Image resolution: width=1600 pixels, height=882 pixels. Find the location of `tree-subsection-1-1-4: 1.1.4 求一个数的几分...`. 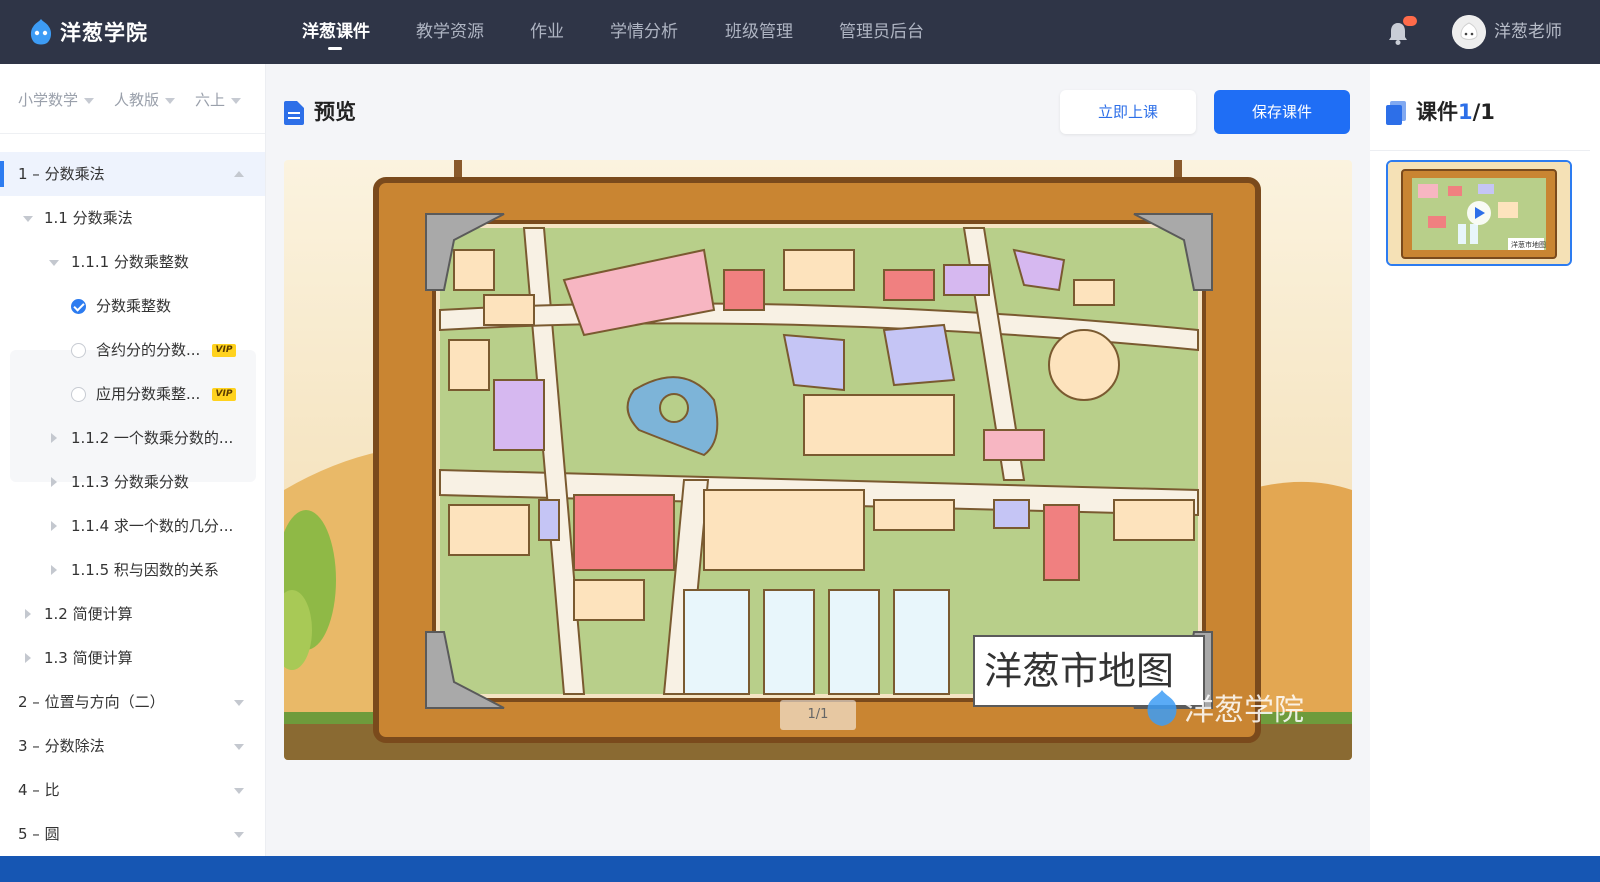

tree-subsection-1-1-4: 1.1.4 求一个数的几分... is located at coordinates (132, 526).